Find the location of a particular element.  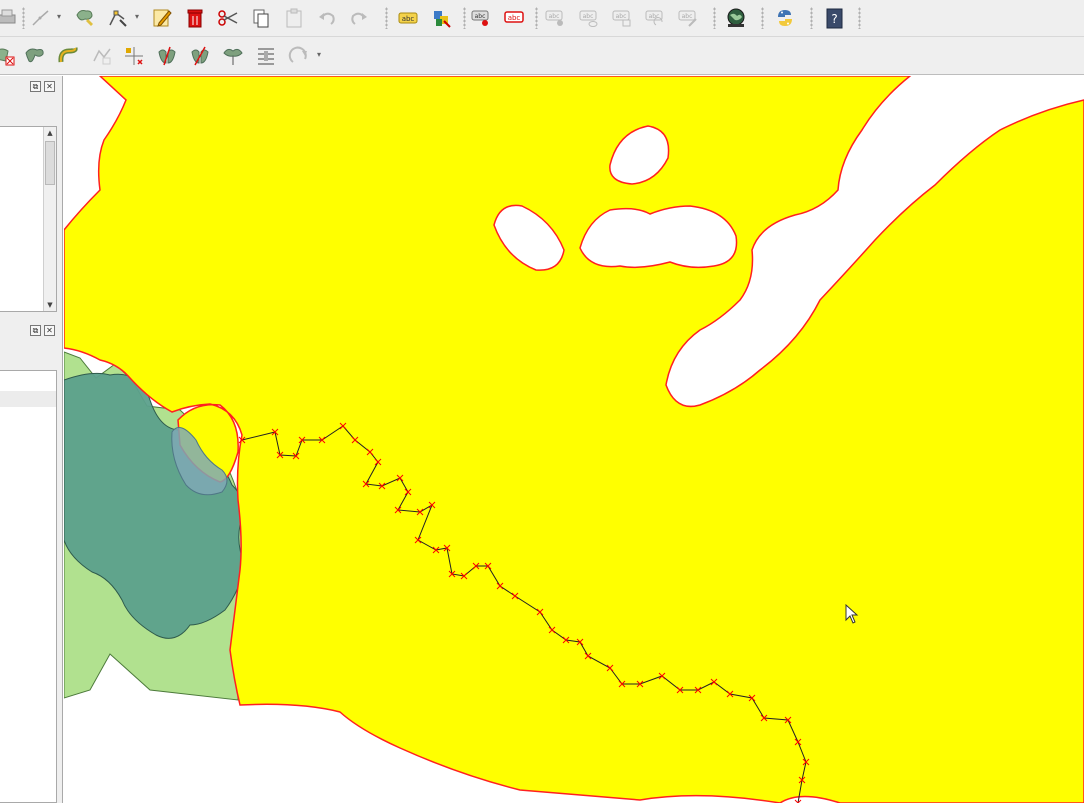

change-label-properties-icon: abc is located at coordinates (688, 18).